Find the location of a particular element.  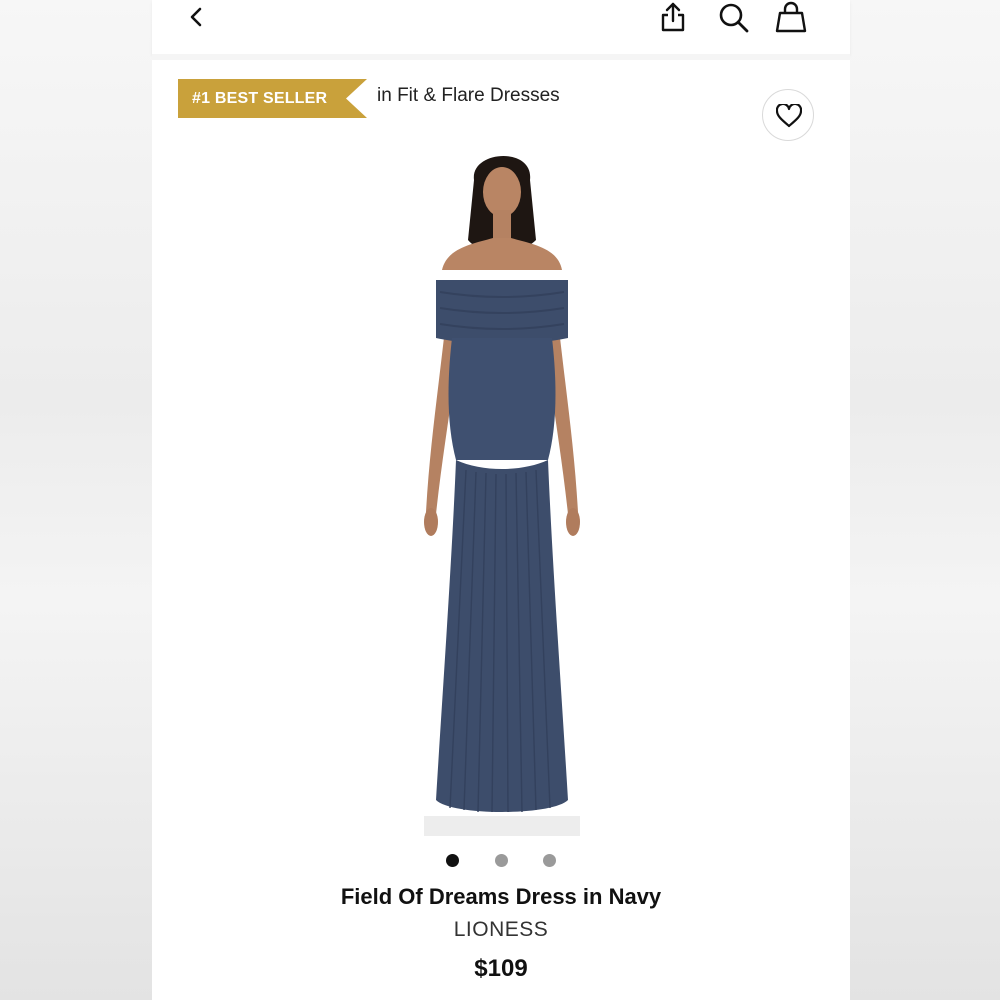

search-button is located at coordinates (734, 17).